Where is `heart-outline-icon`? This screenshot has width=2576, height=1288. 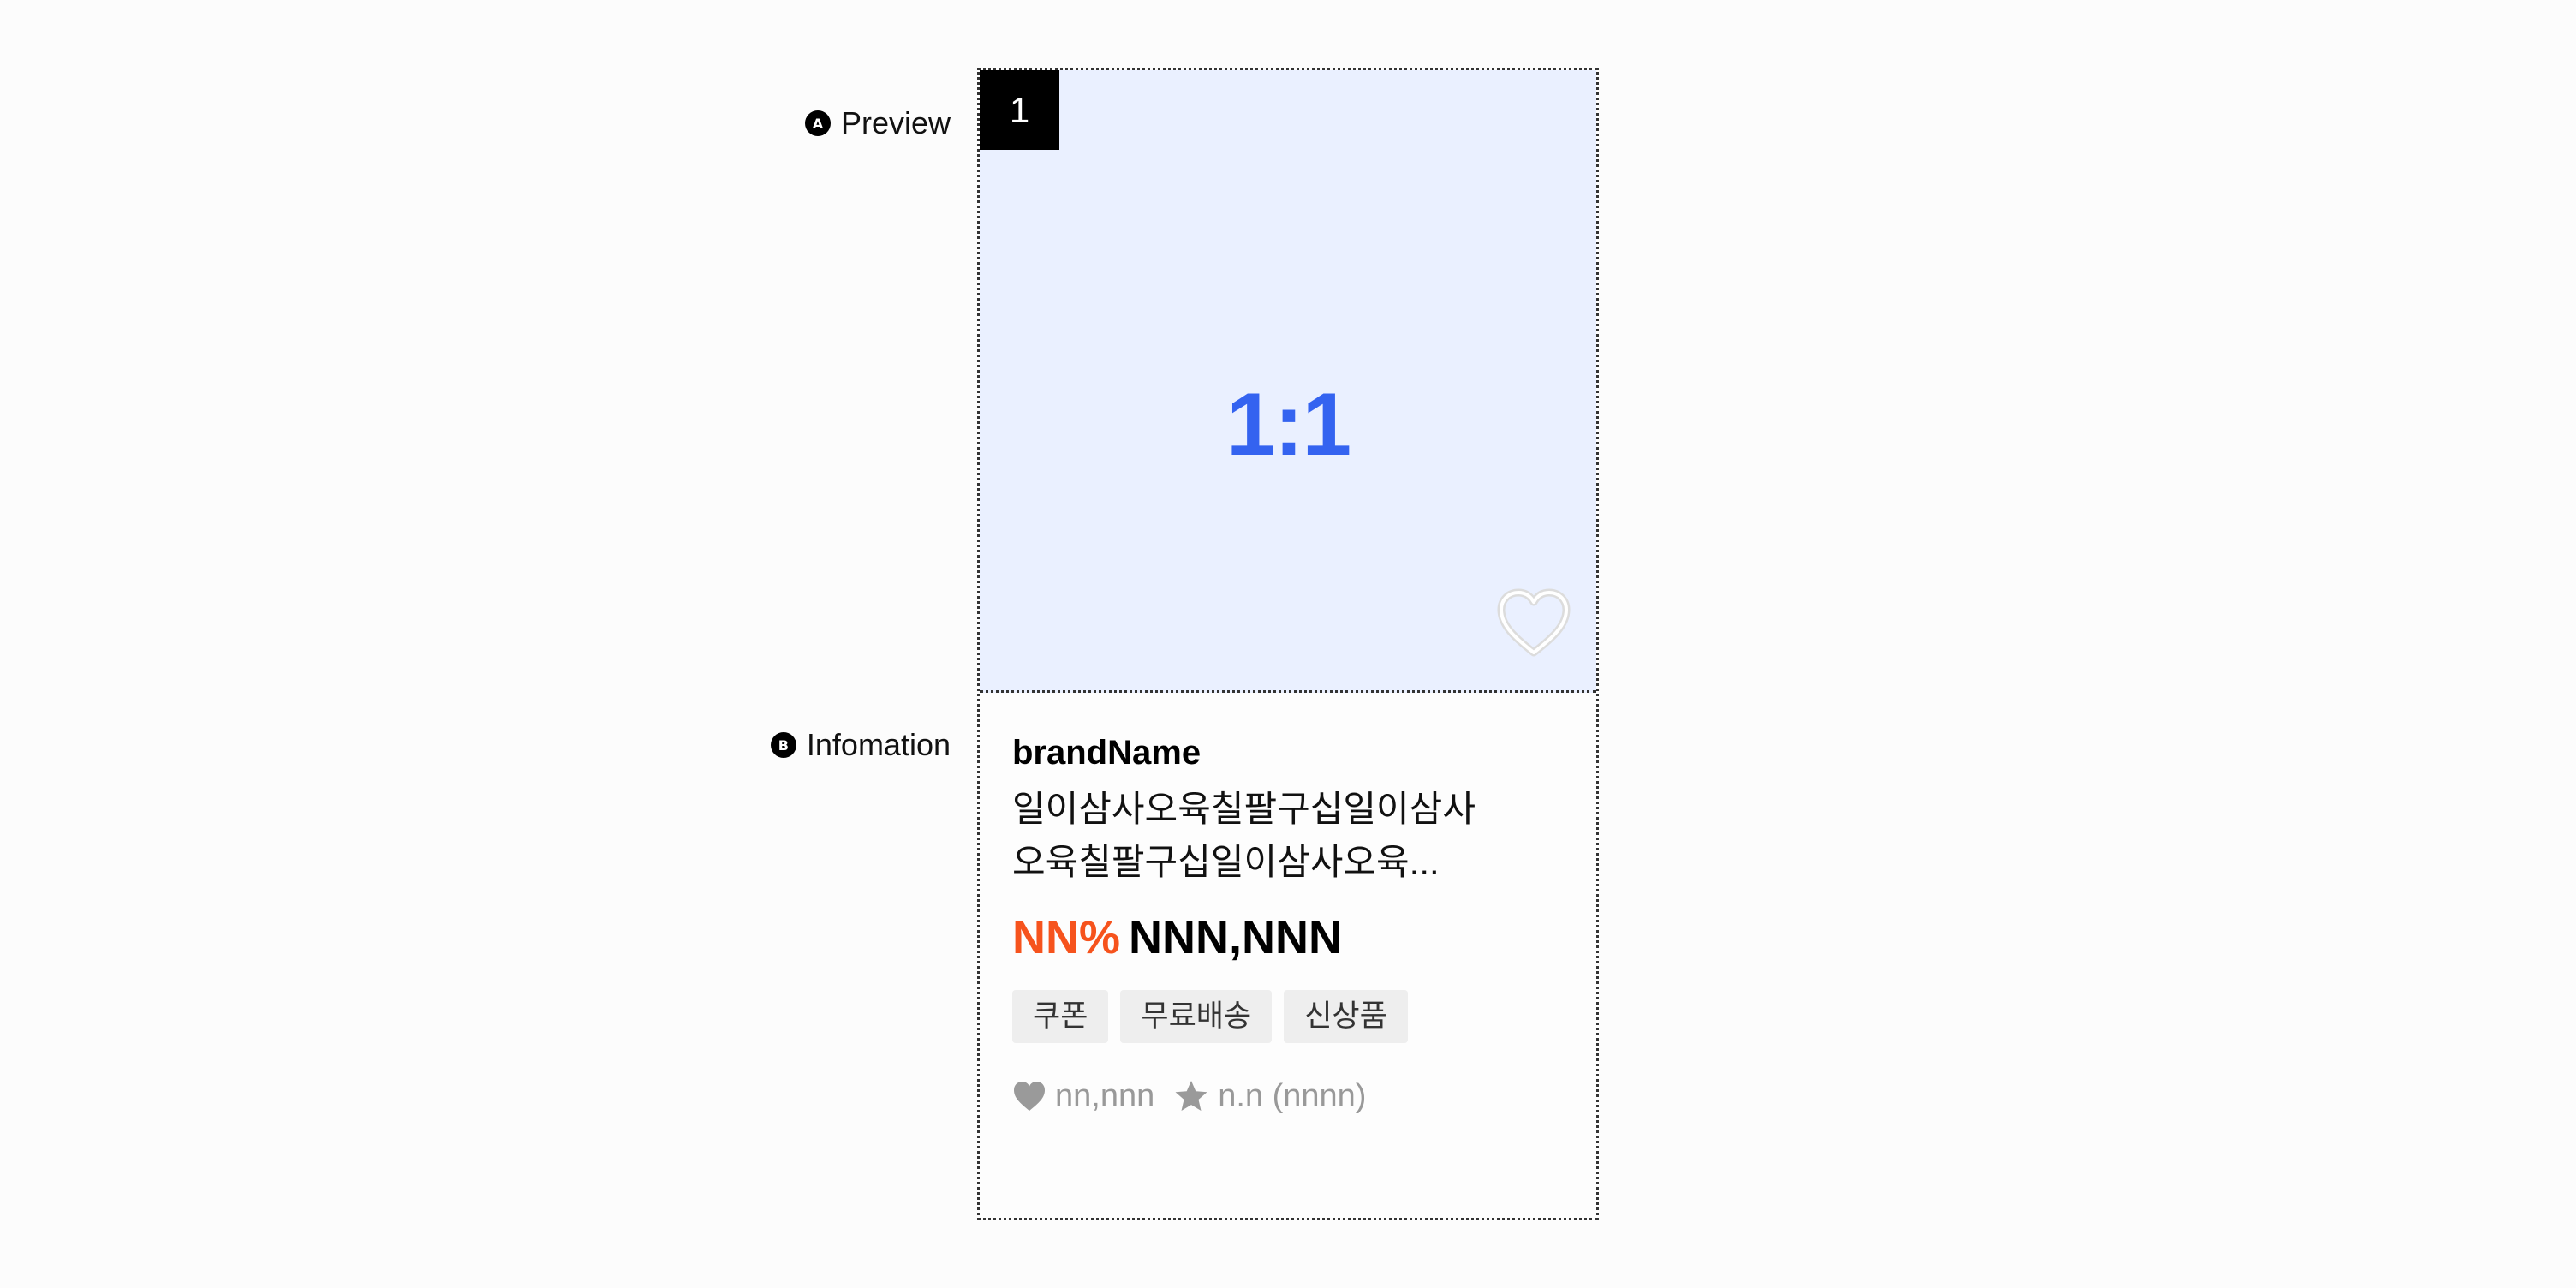 heart-outline-icon is located at coordinates (1534, 622).